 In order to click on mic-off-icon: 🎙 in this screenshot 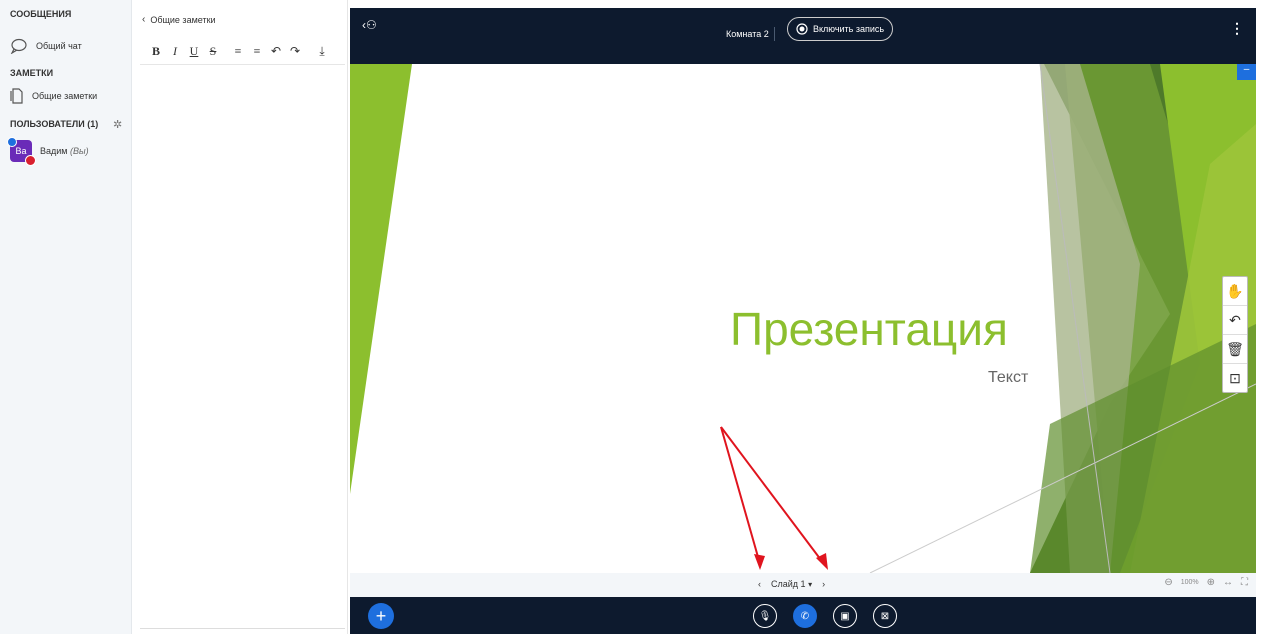, I will do `click(765, 616)`.